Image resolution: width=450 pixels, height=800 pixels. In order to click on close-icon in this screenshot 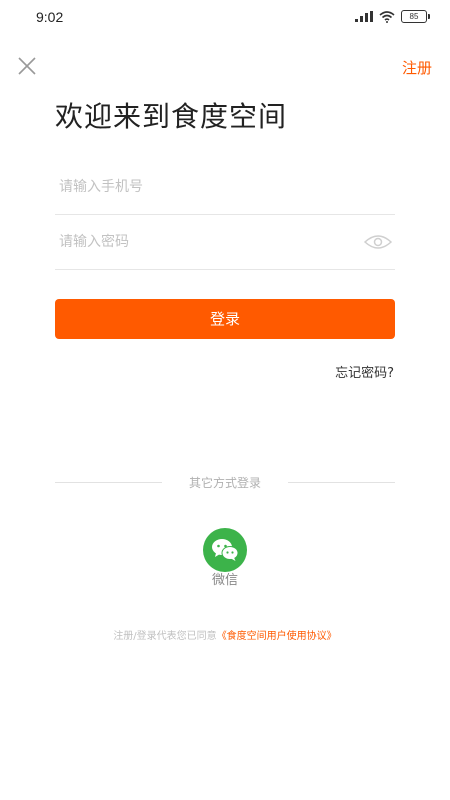, I will do `click(27, 66)`.